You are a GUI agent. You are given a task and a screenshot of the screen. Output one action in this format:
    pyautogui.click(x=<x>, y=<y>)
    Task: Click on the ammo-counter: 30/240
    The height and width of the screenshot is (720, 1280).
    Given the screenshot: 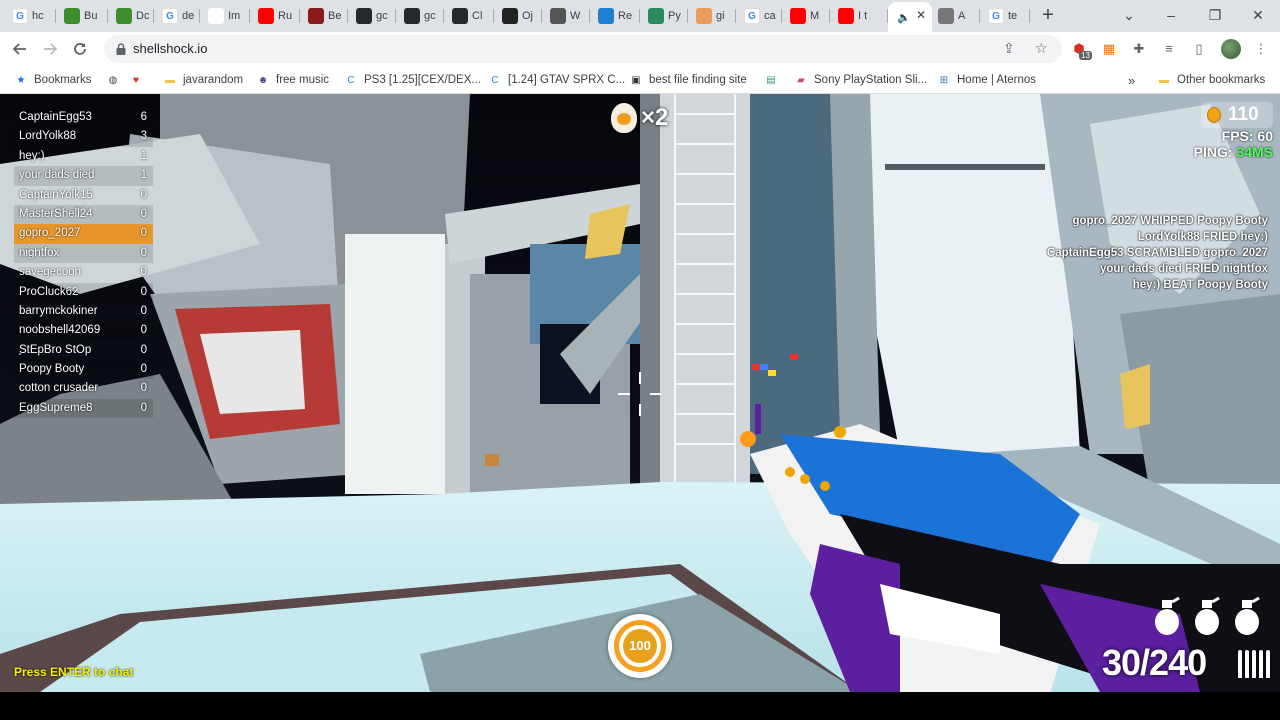 What is the action you would take?
    pyautogui.click(x=1154, y=662)
    